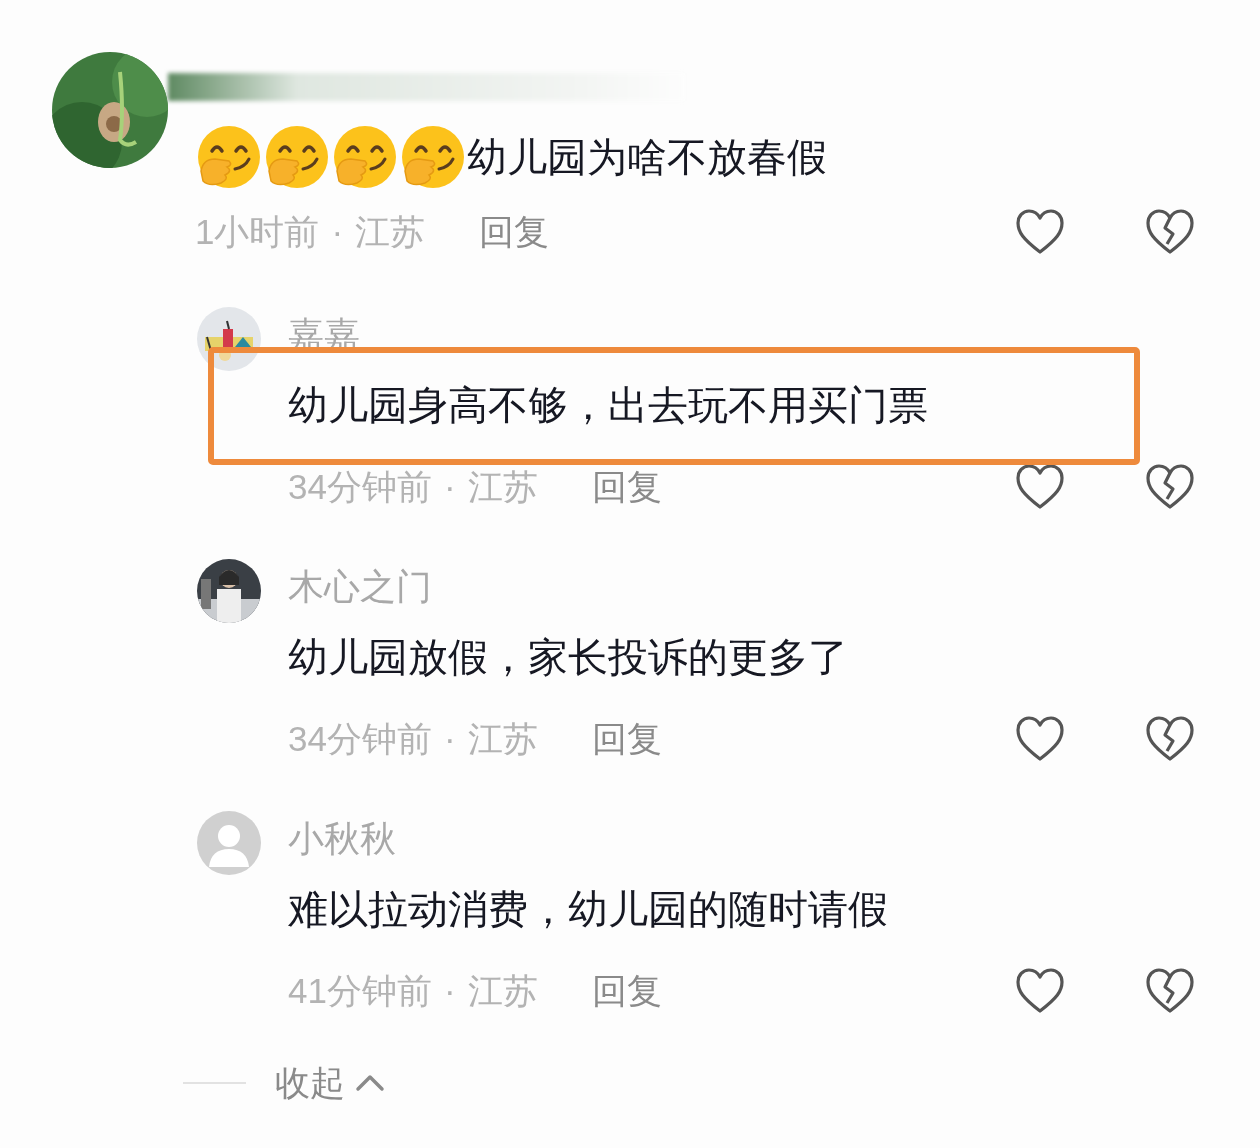 The width and height of the screenshot is (1260, 1148). What do you see at coordinates (360, 587) in the screenshot?
I see `username: 木心之门` at bounding box center [360, 587].